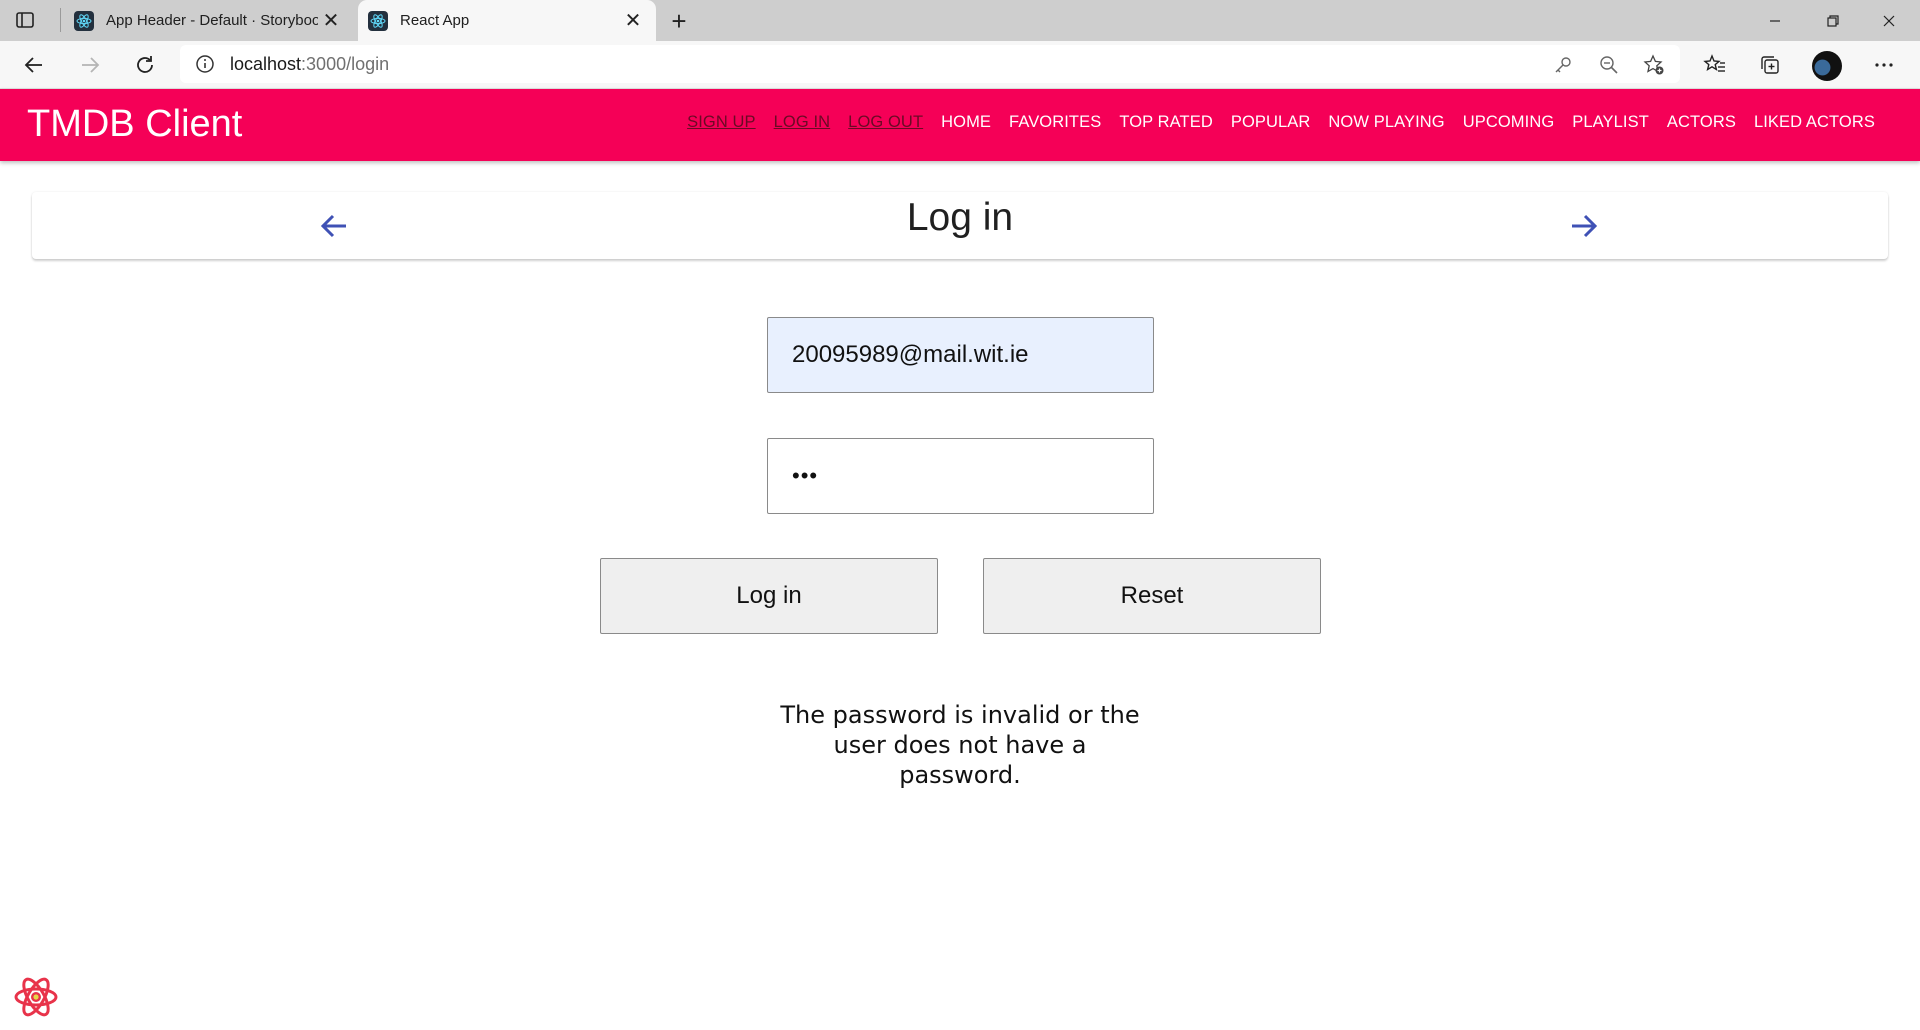  Describe the element at coordinates (1827, 66) in the screenshot. I see `profile-avatar` at that location.